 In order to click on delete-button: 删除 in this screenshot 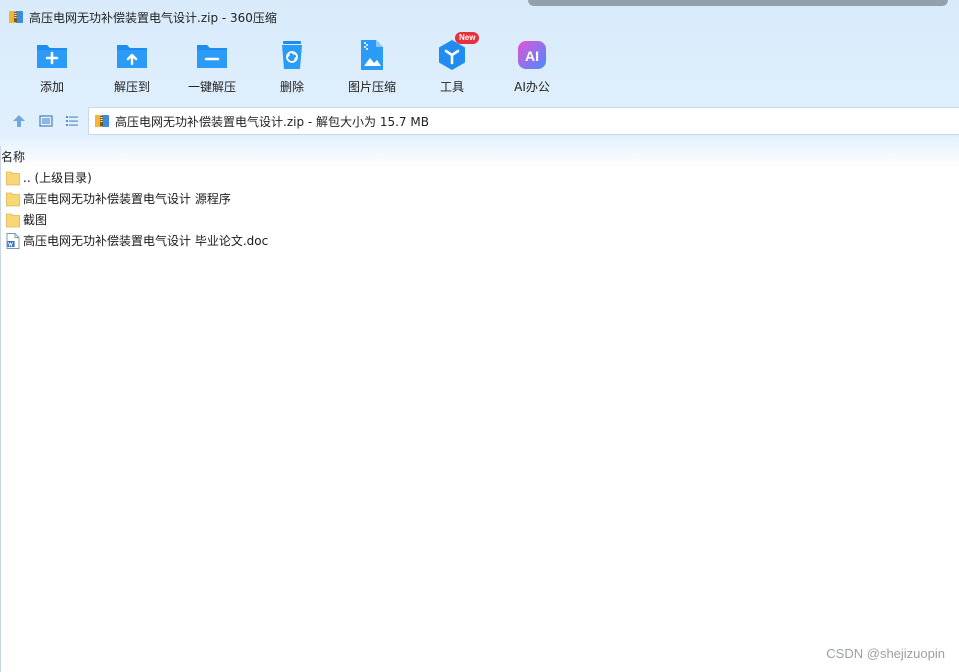, I will do `click(292, 68)`.